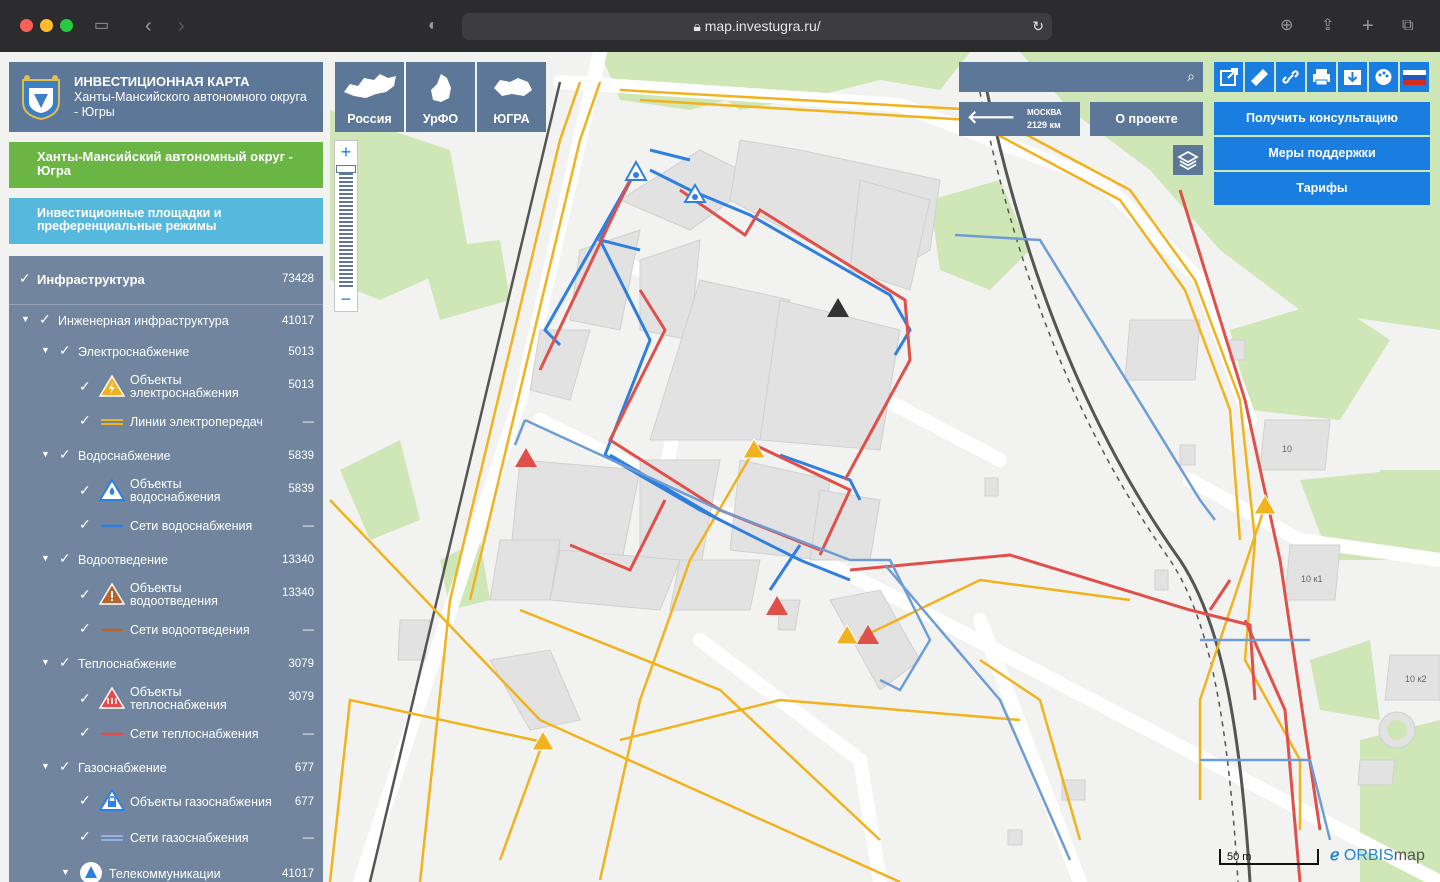  What do you see at coordinates (1290, 77) in the screenshot?
I see `link-button` at bounding box center [1290, 77].